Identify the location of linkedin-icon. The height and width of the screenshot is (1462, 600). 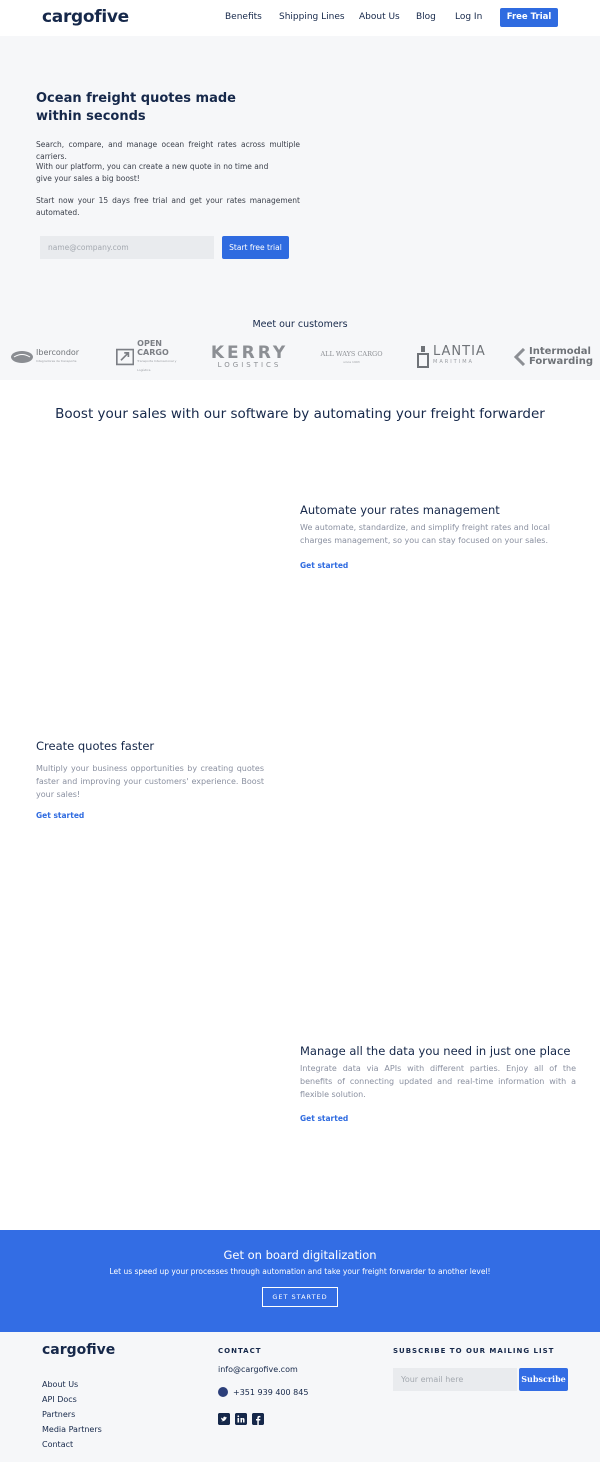
(241, 1419).